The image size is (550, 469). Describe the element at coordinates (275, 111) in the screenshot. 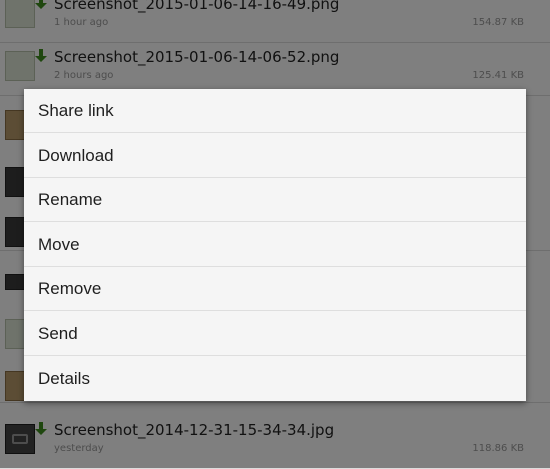

I see `menu-item-share-link: Share link` at that location.